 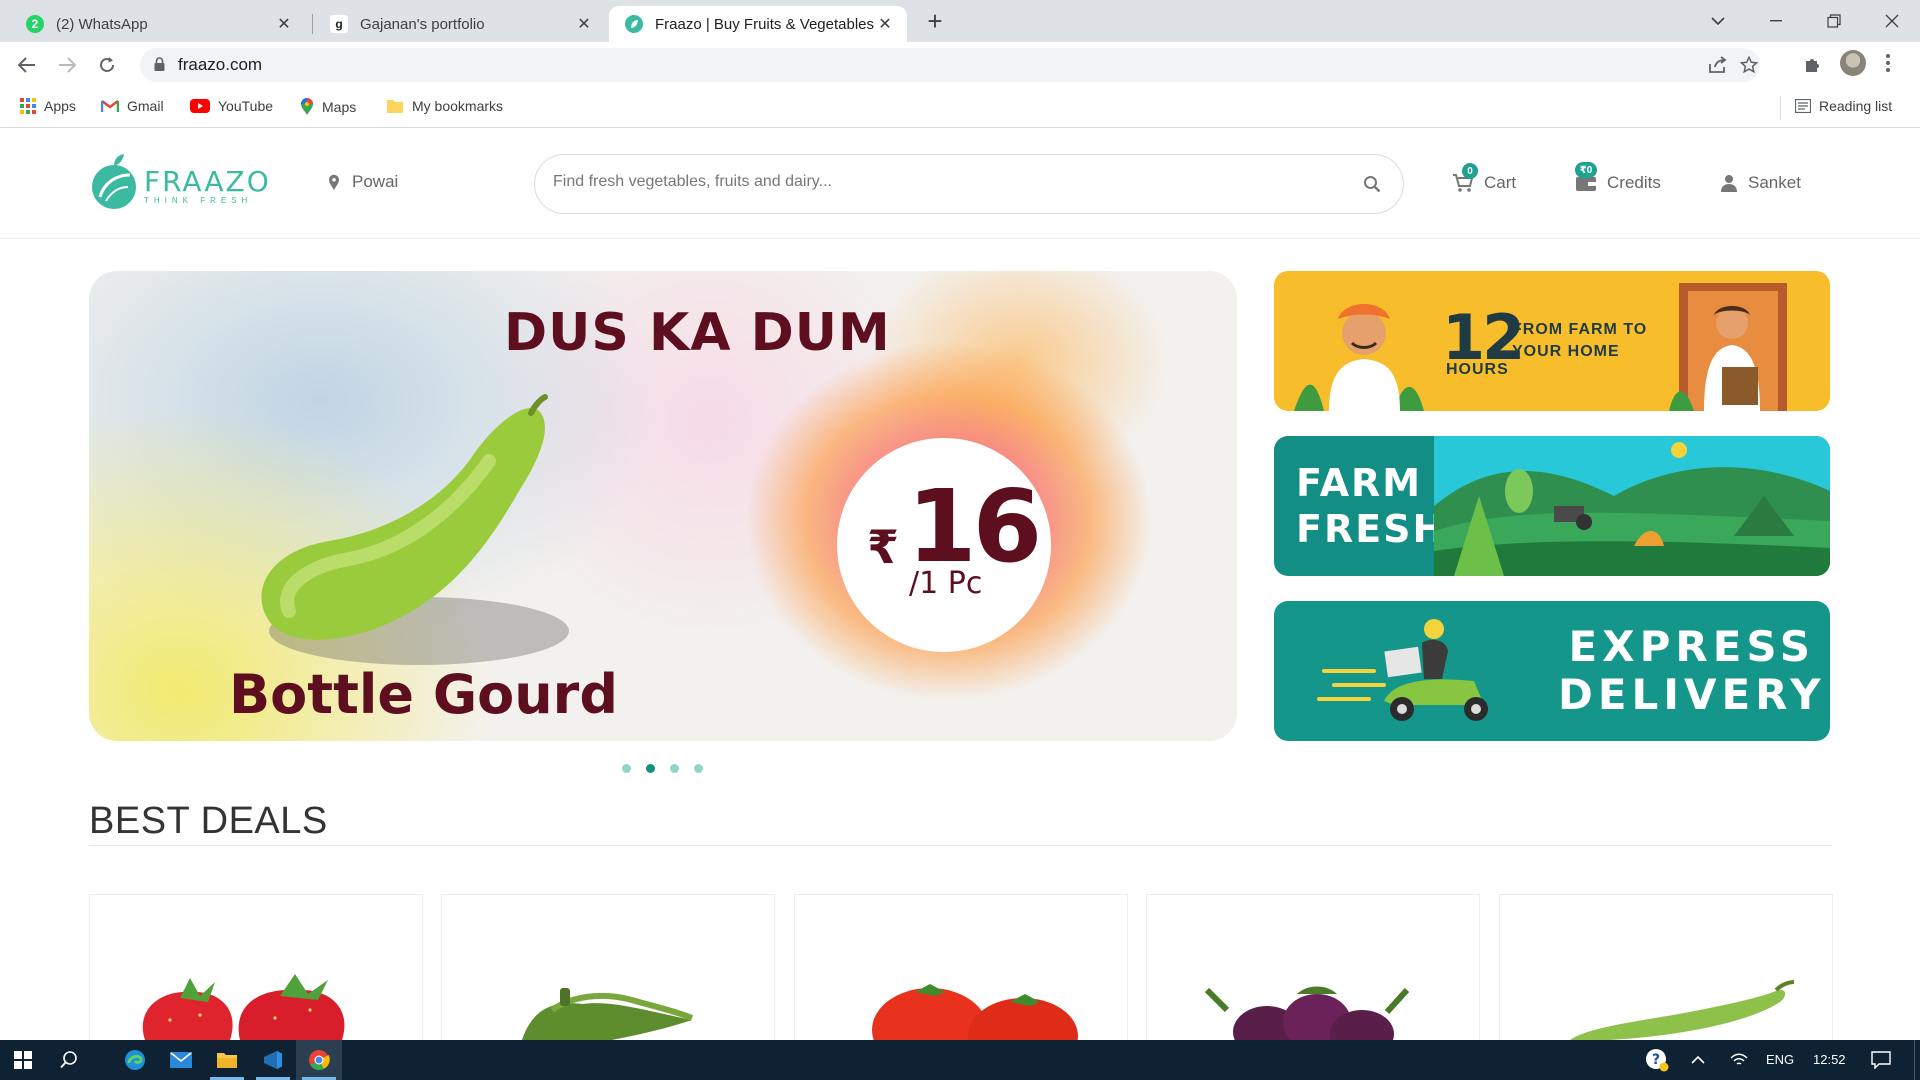 I want to click on show-desktop-divider, so click(x=1914, y=1060).